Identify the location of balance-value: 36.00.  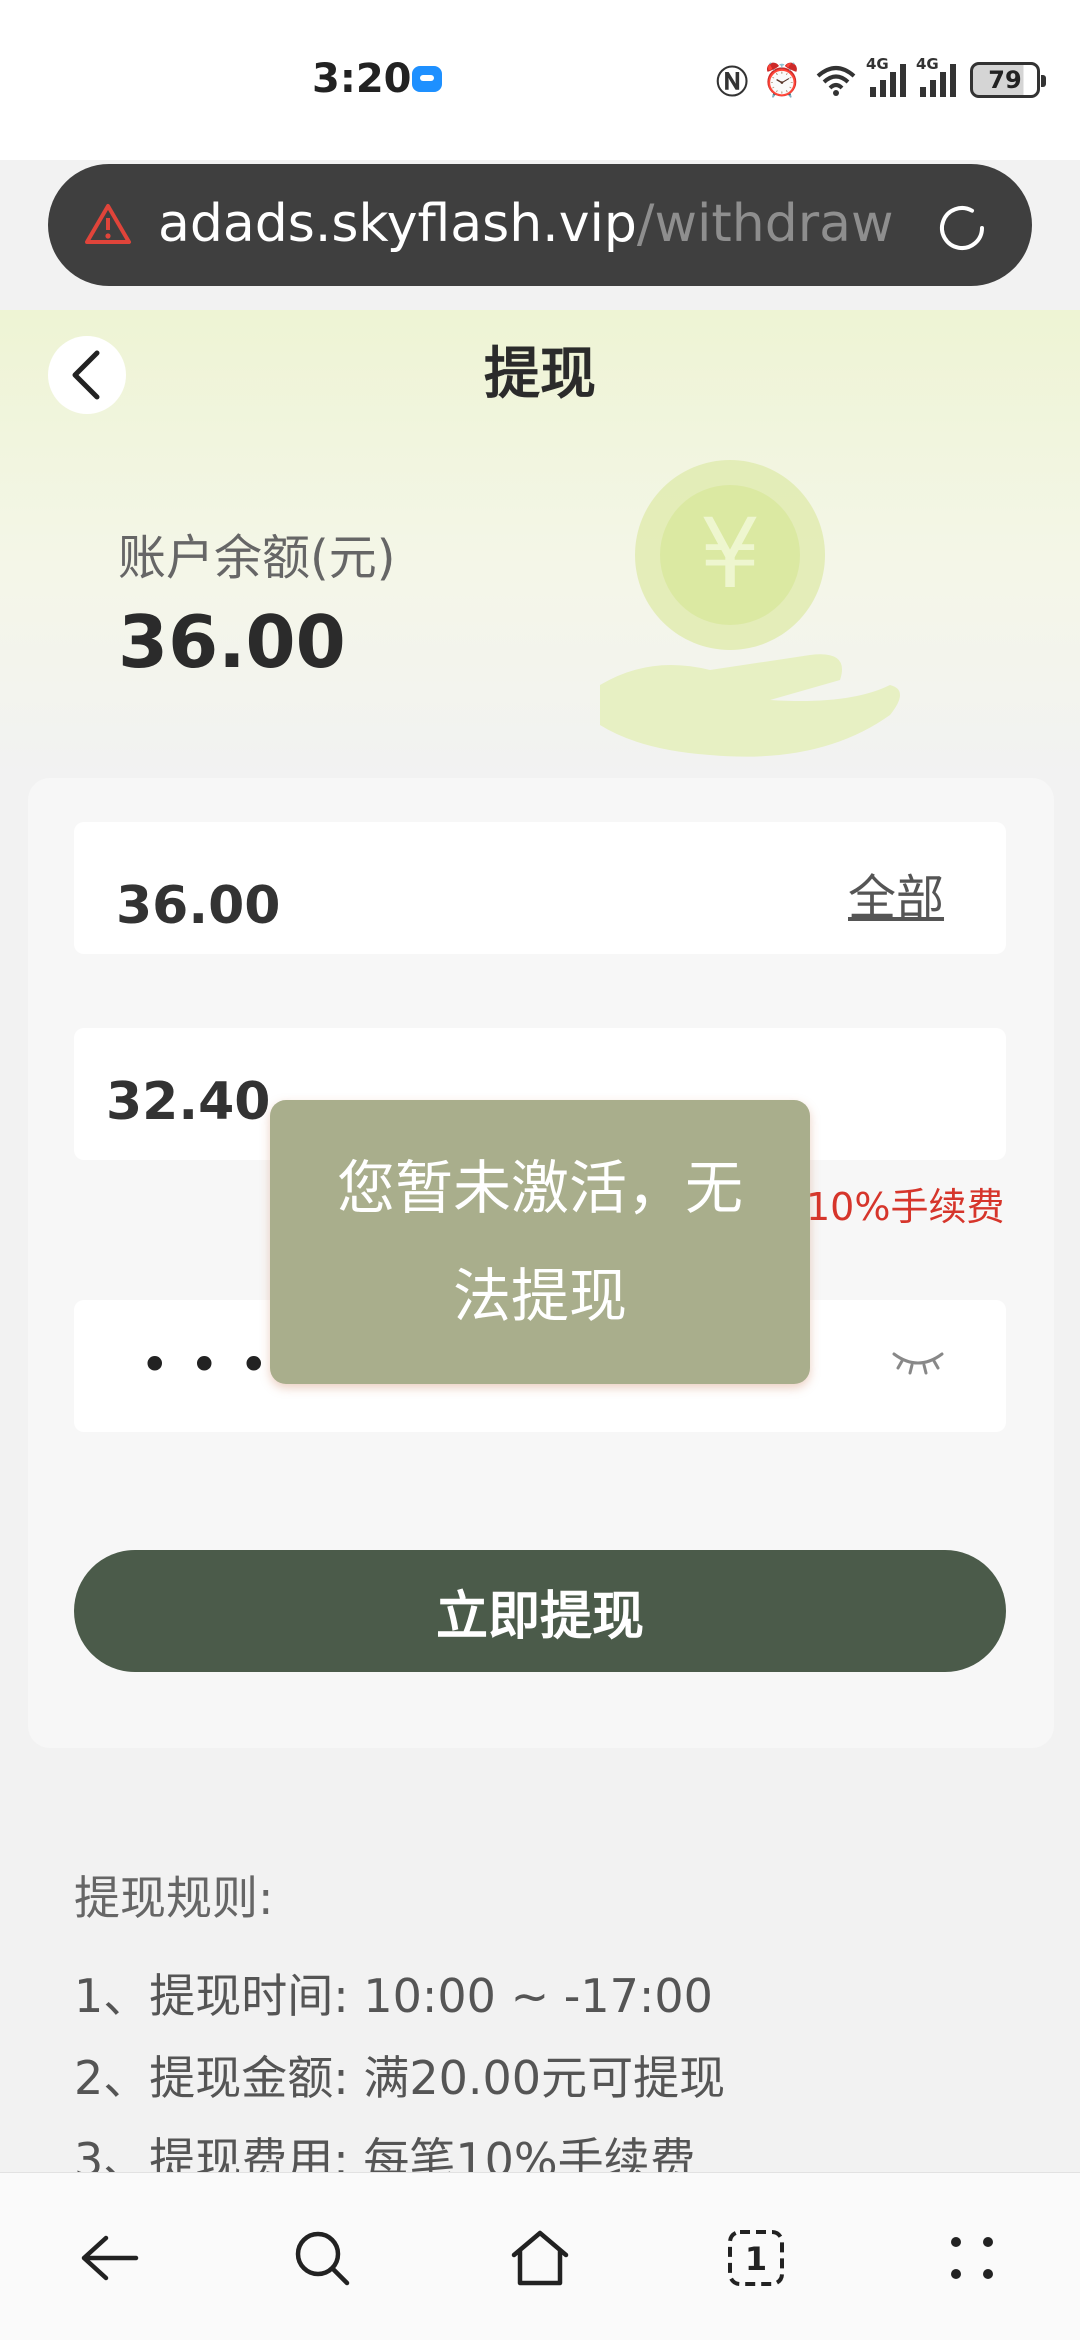
(232, 642).